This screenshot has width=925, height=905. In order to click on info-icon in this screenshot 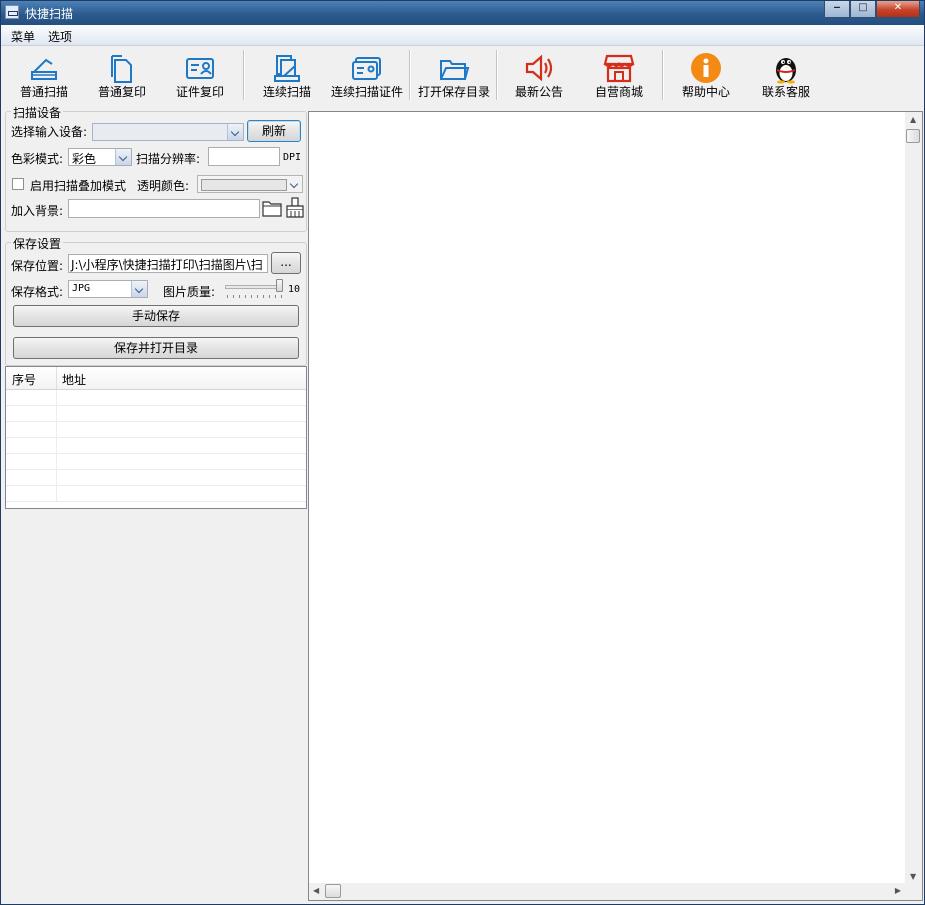, I will do `click(706, 68)`.